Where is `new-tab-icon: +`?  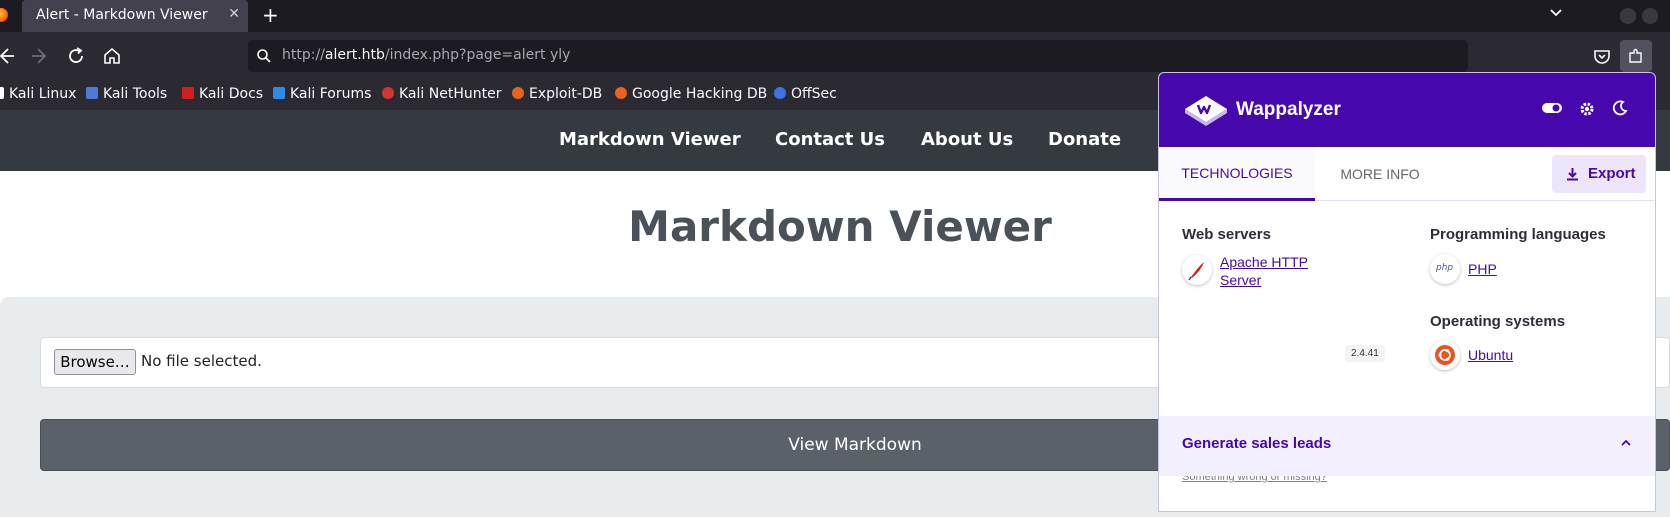
new-tab-icon: + is located at coordinates (270, 15).